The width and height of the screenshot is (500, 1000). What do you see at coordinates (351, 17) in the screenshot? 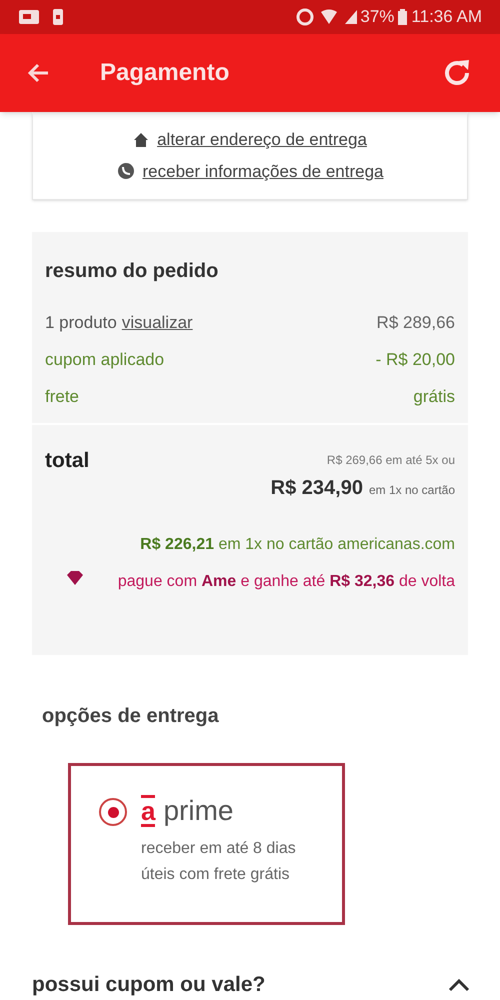
I see `signal-icon` at bounding box center [351, 17].